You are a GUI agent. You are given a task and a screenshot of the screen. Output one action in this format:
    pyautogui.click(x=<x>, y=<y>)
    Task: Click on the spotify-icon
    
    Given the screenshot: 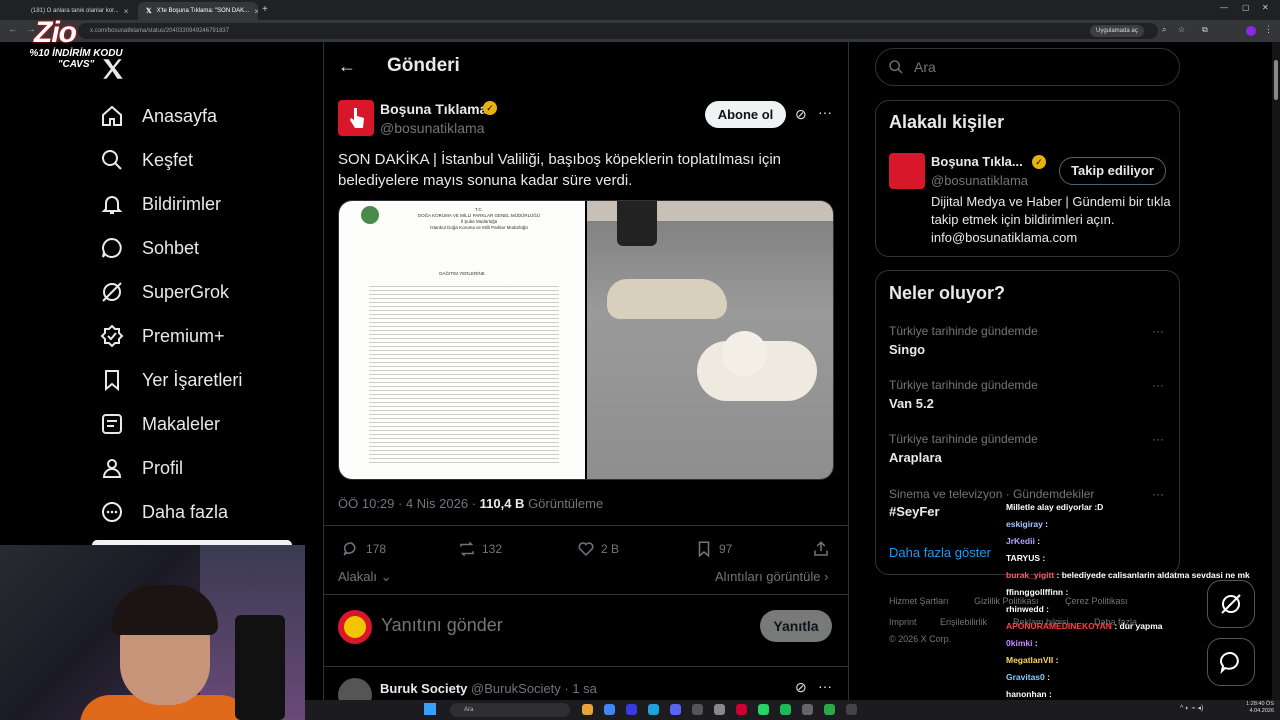 What is the action you would take?
    pyautogui.click(x=785, y=709)
    